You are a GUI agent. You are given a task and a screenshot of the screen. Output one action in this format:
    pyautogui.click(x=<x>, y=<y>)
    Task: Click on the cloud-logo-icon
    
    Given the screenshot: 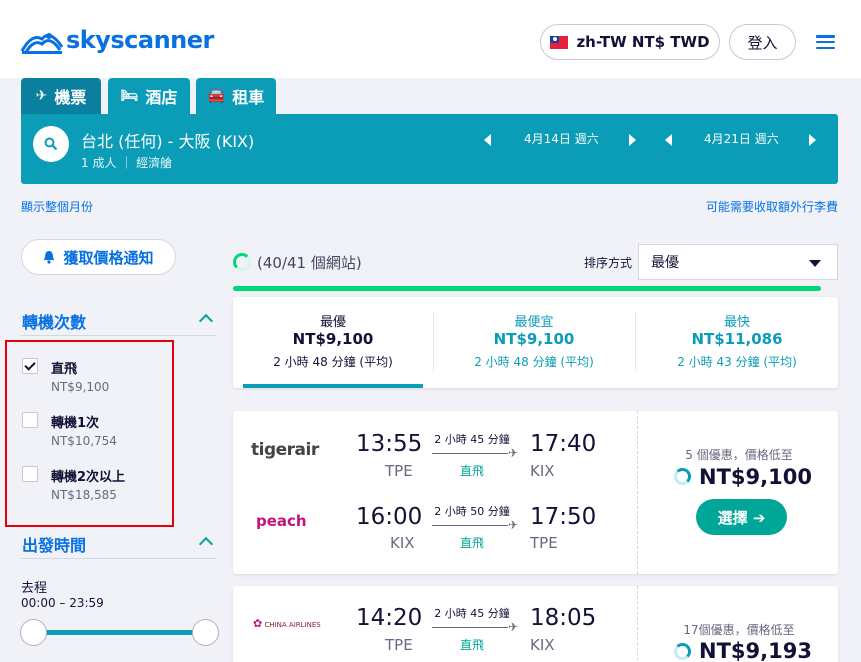 What is the action you would take?
    pyautogui.click(x=42, y=43)
    